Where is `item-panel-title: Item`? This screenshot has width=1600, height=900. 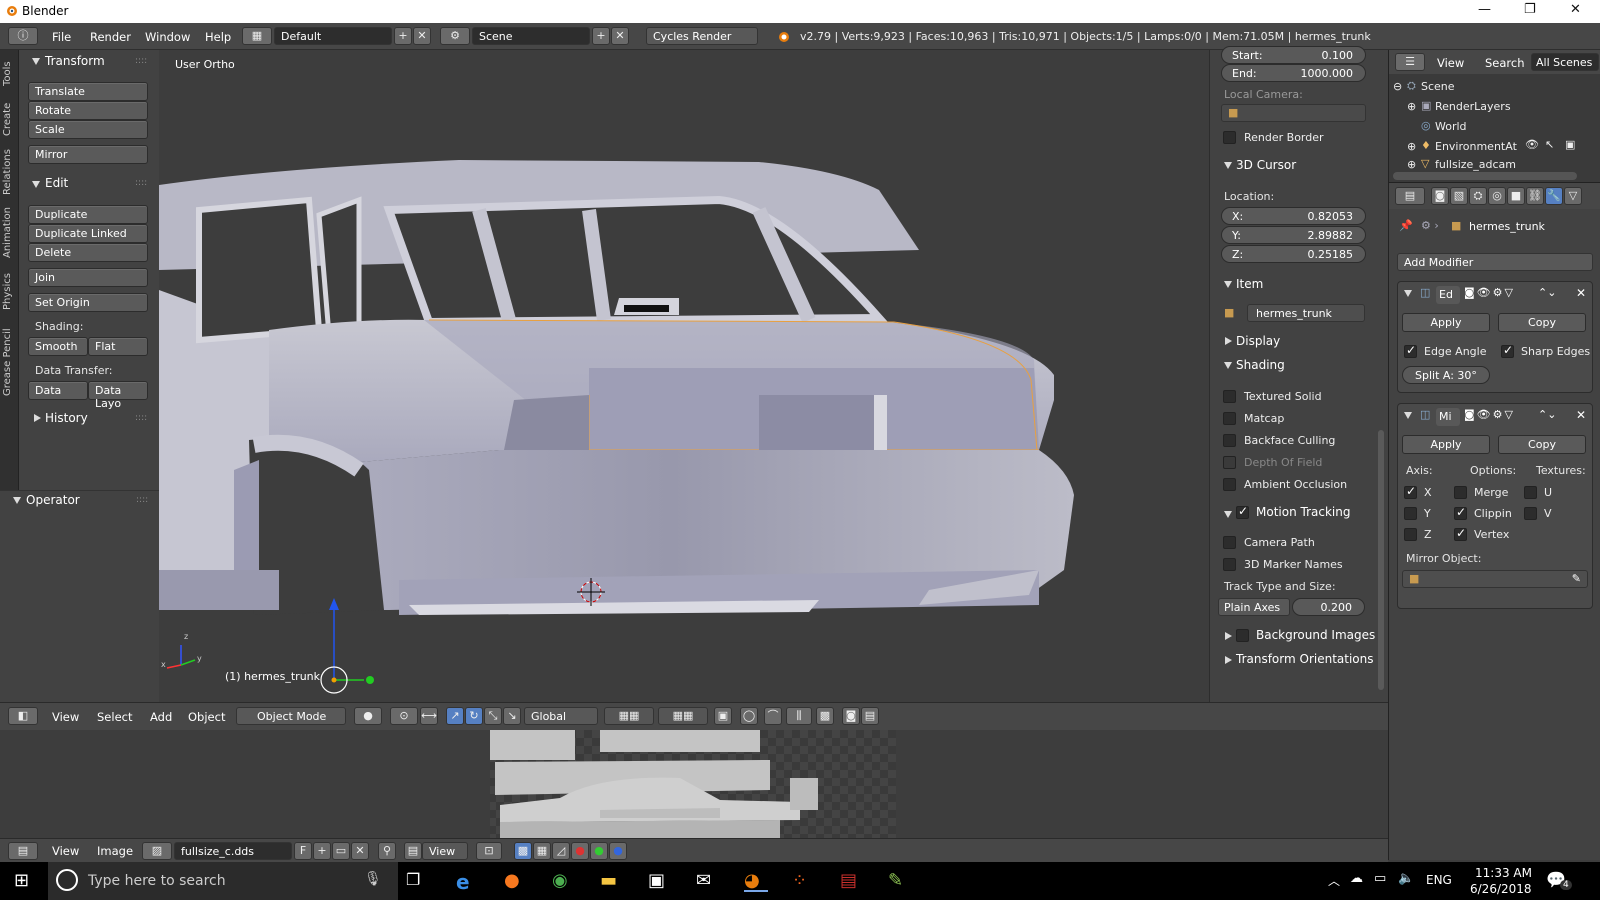 item-panel-title: Item is located at coordinates (1249, 284).